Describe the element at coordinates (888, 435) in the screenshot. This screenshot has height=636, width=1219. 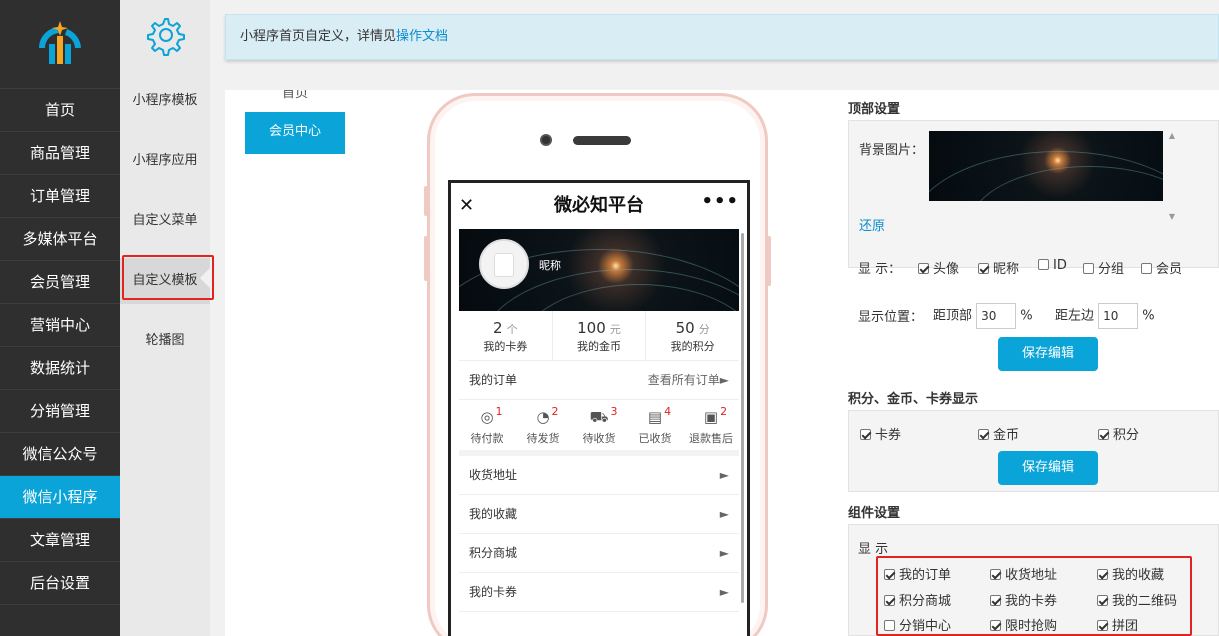
I see `option-label: 卡券` at that location.